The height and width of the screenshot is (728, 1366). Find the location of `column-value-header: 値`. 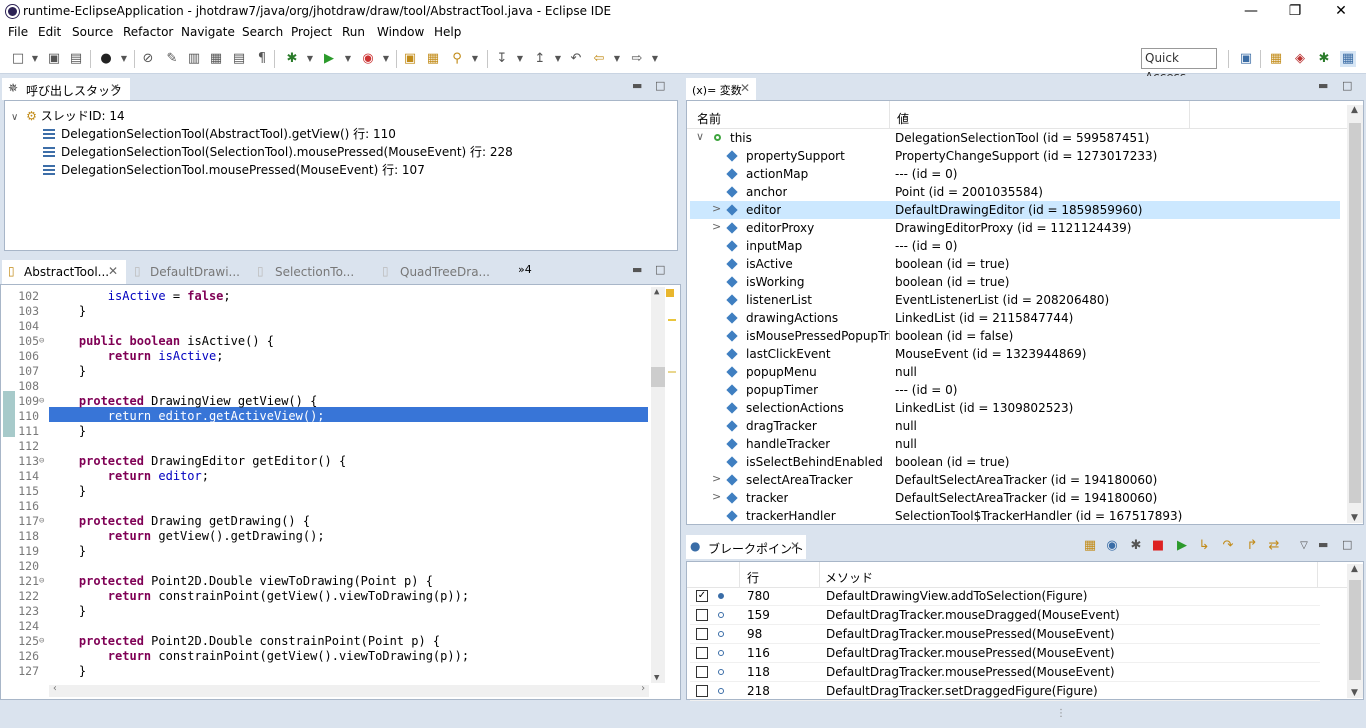

column-value-header: 値 is located at coordinates (903, 118).